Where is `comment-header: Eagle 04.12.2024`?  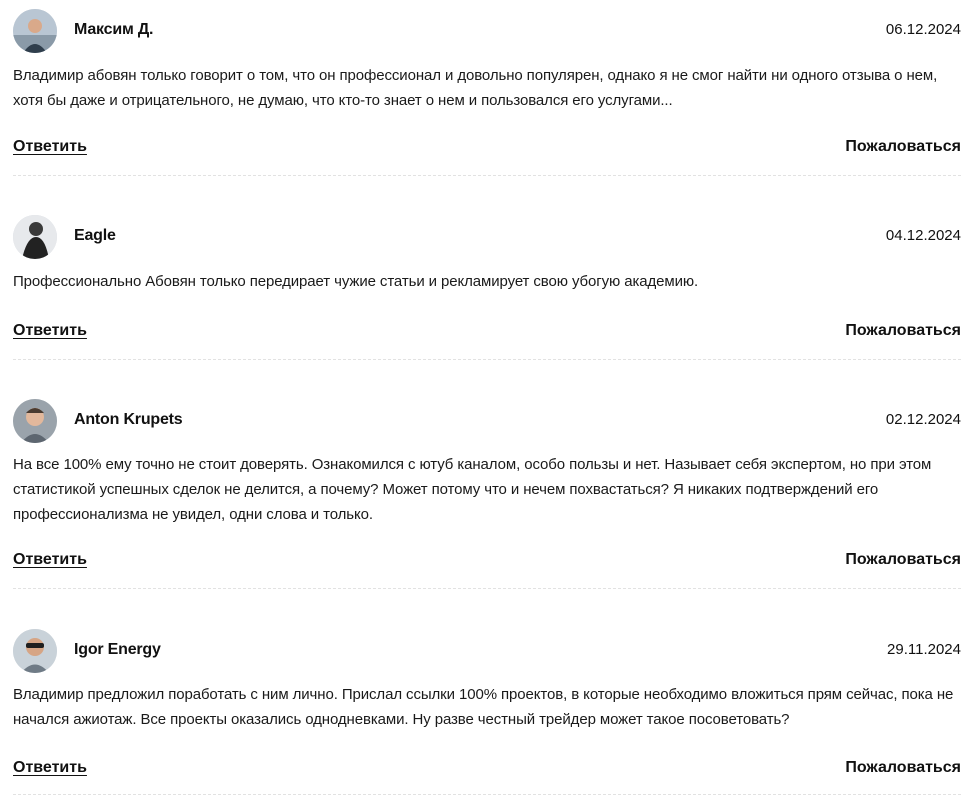 comment-header: Eagle 04.12.2024 is located at coordinates (487, 237).